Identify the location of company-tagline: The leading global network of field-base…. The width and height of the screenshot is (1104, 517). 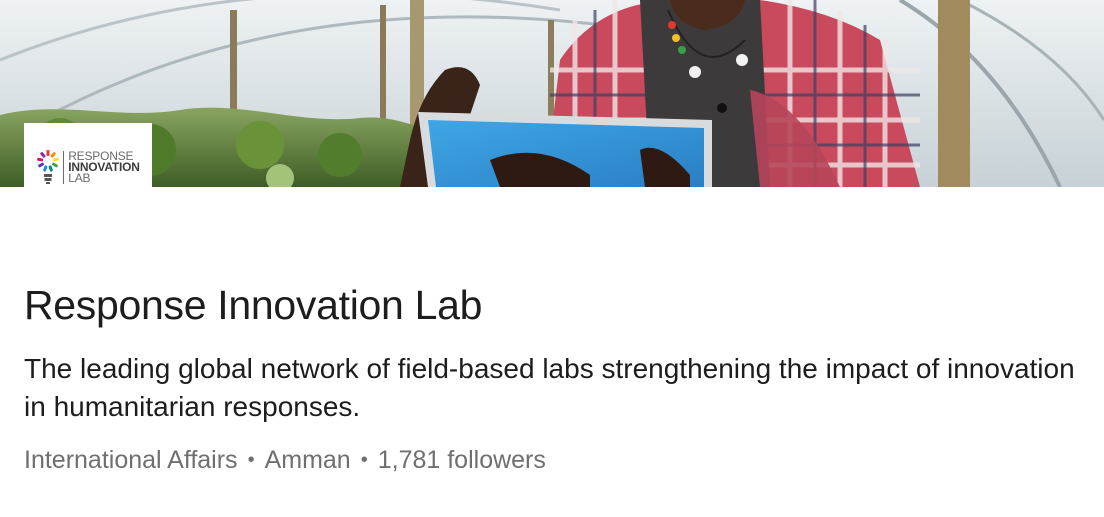
(549, 387).